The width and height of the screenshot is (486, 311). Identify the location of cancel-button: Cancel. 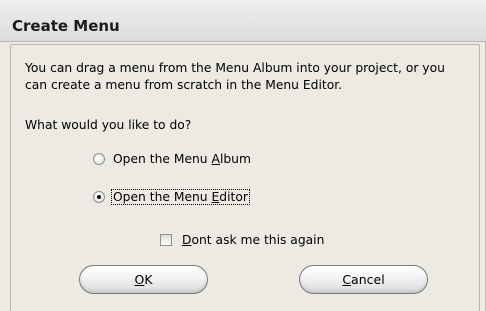
(363, 279).